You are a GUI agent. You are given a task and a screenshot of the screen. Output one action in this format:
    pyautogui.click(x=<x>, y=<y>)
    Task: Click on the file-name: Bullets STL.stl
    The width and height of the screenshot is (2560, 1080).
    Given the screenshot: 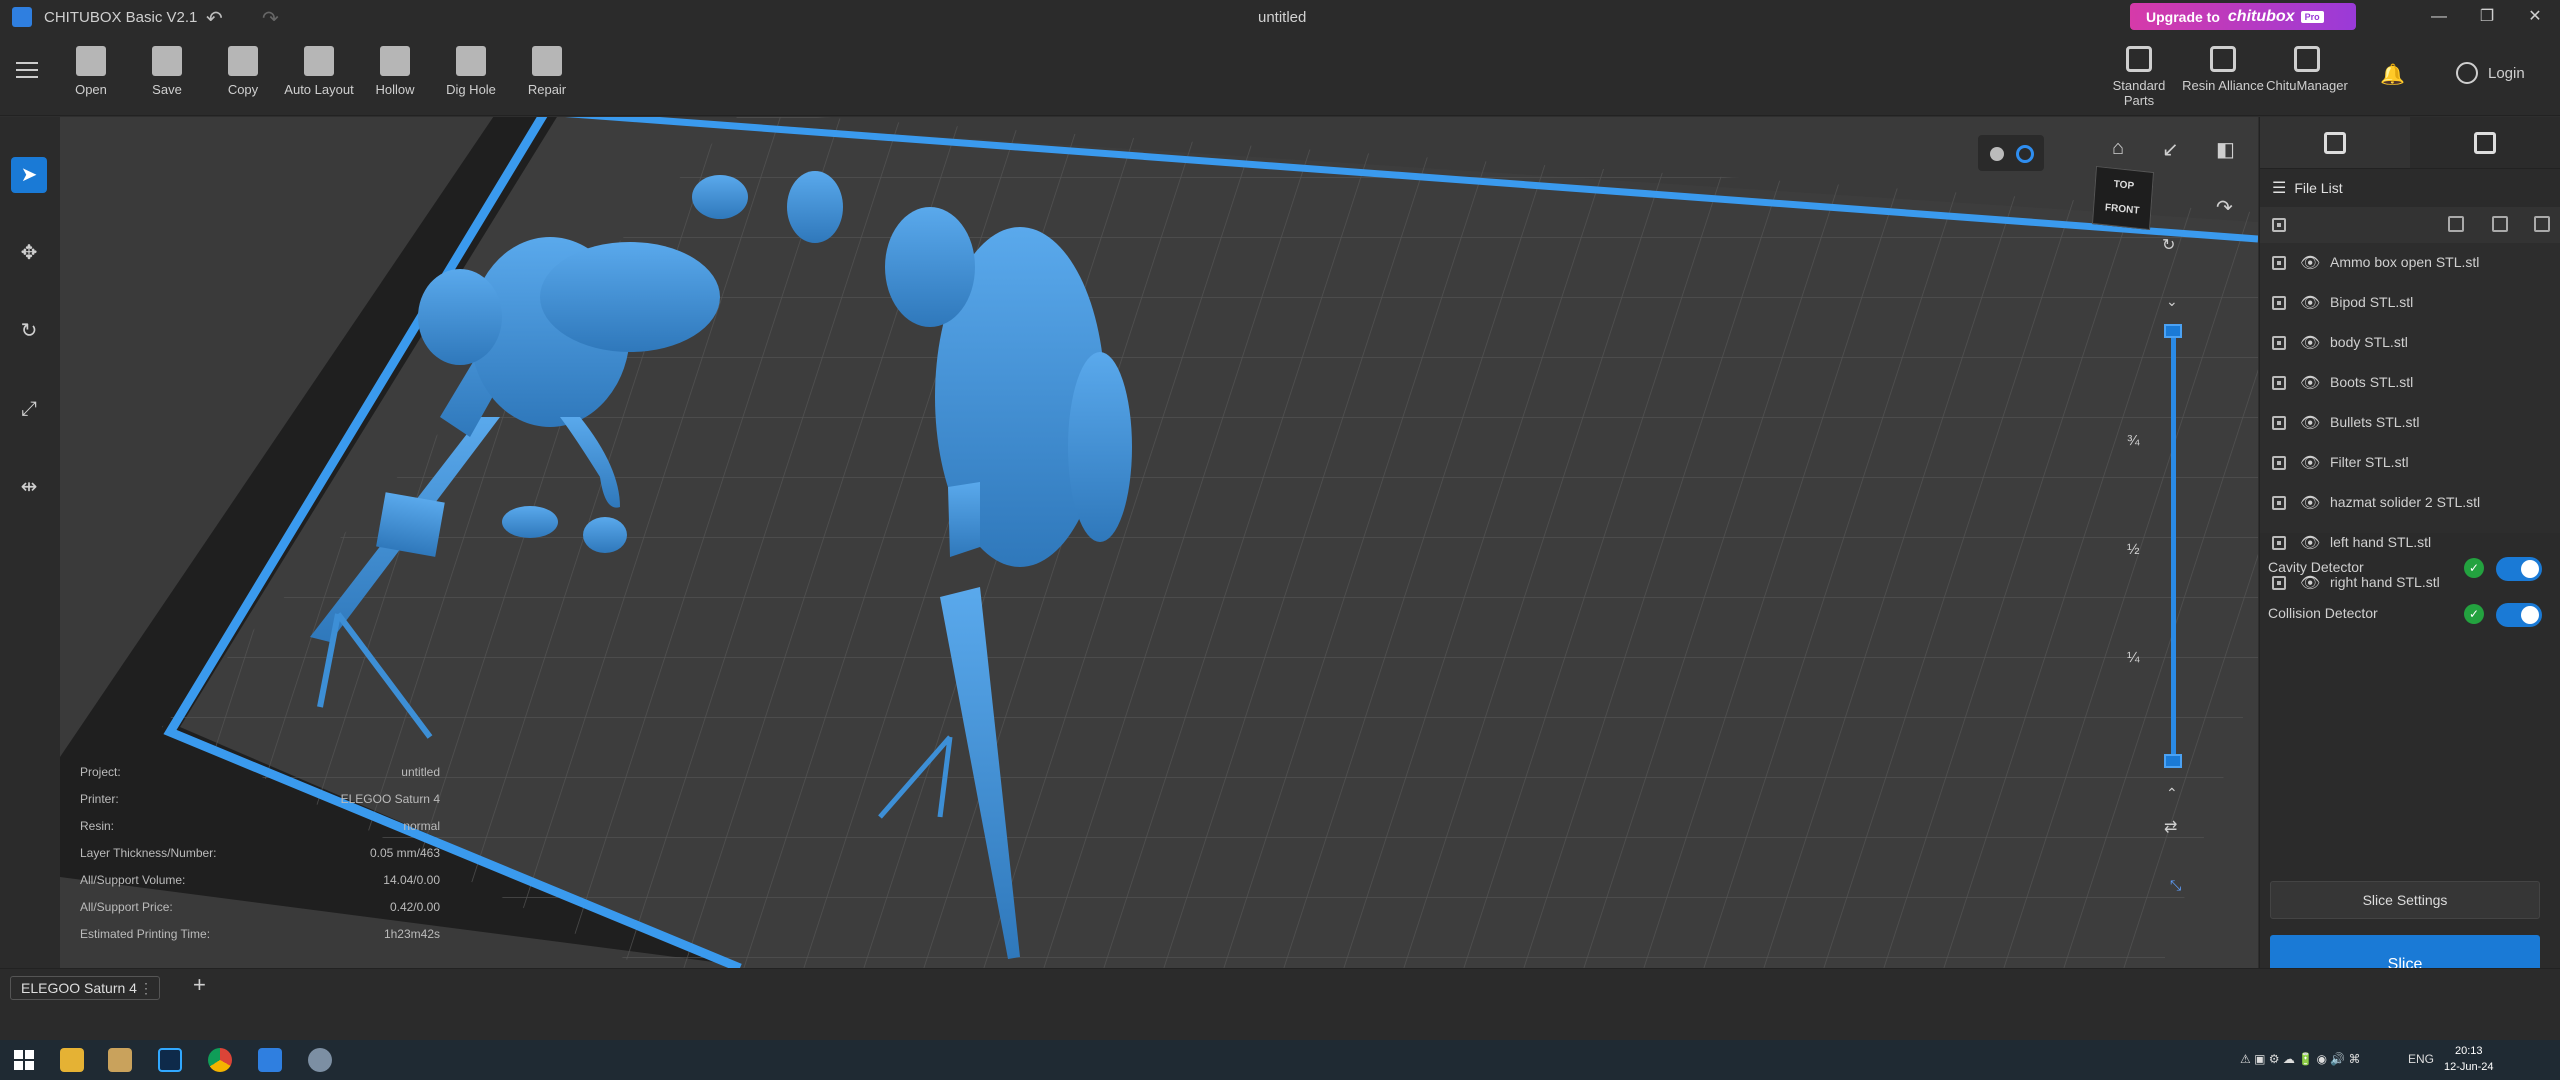 What is the action you would take?
    pyautogui.click(x=2375, y=422)
    